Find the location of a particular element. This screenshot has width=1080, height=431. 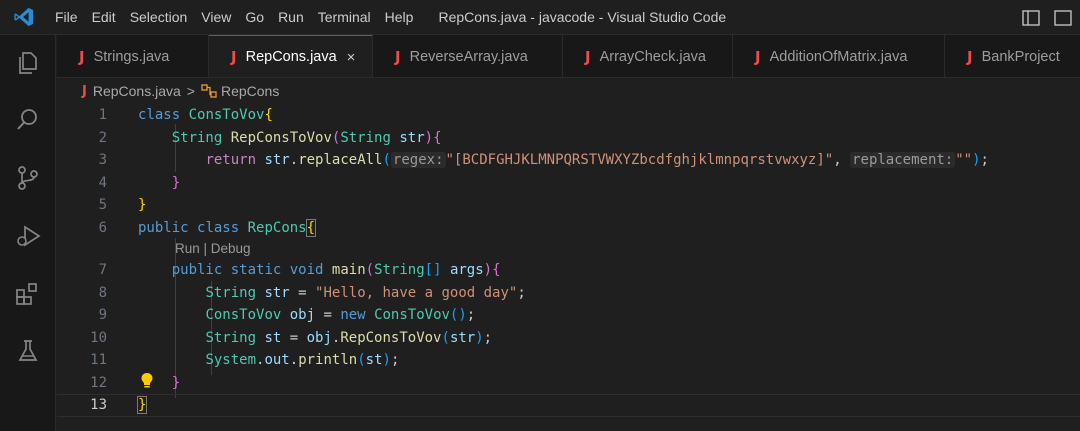

explorer-icon is located at coordinates (28, 63).